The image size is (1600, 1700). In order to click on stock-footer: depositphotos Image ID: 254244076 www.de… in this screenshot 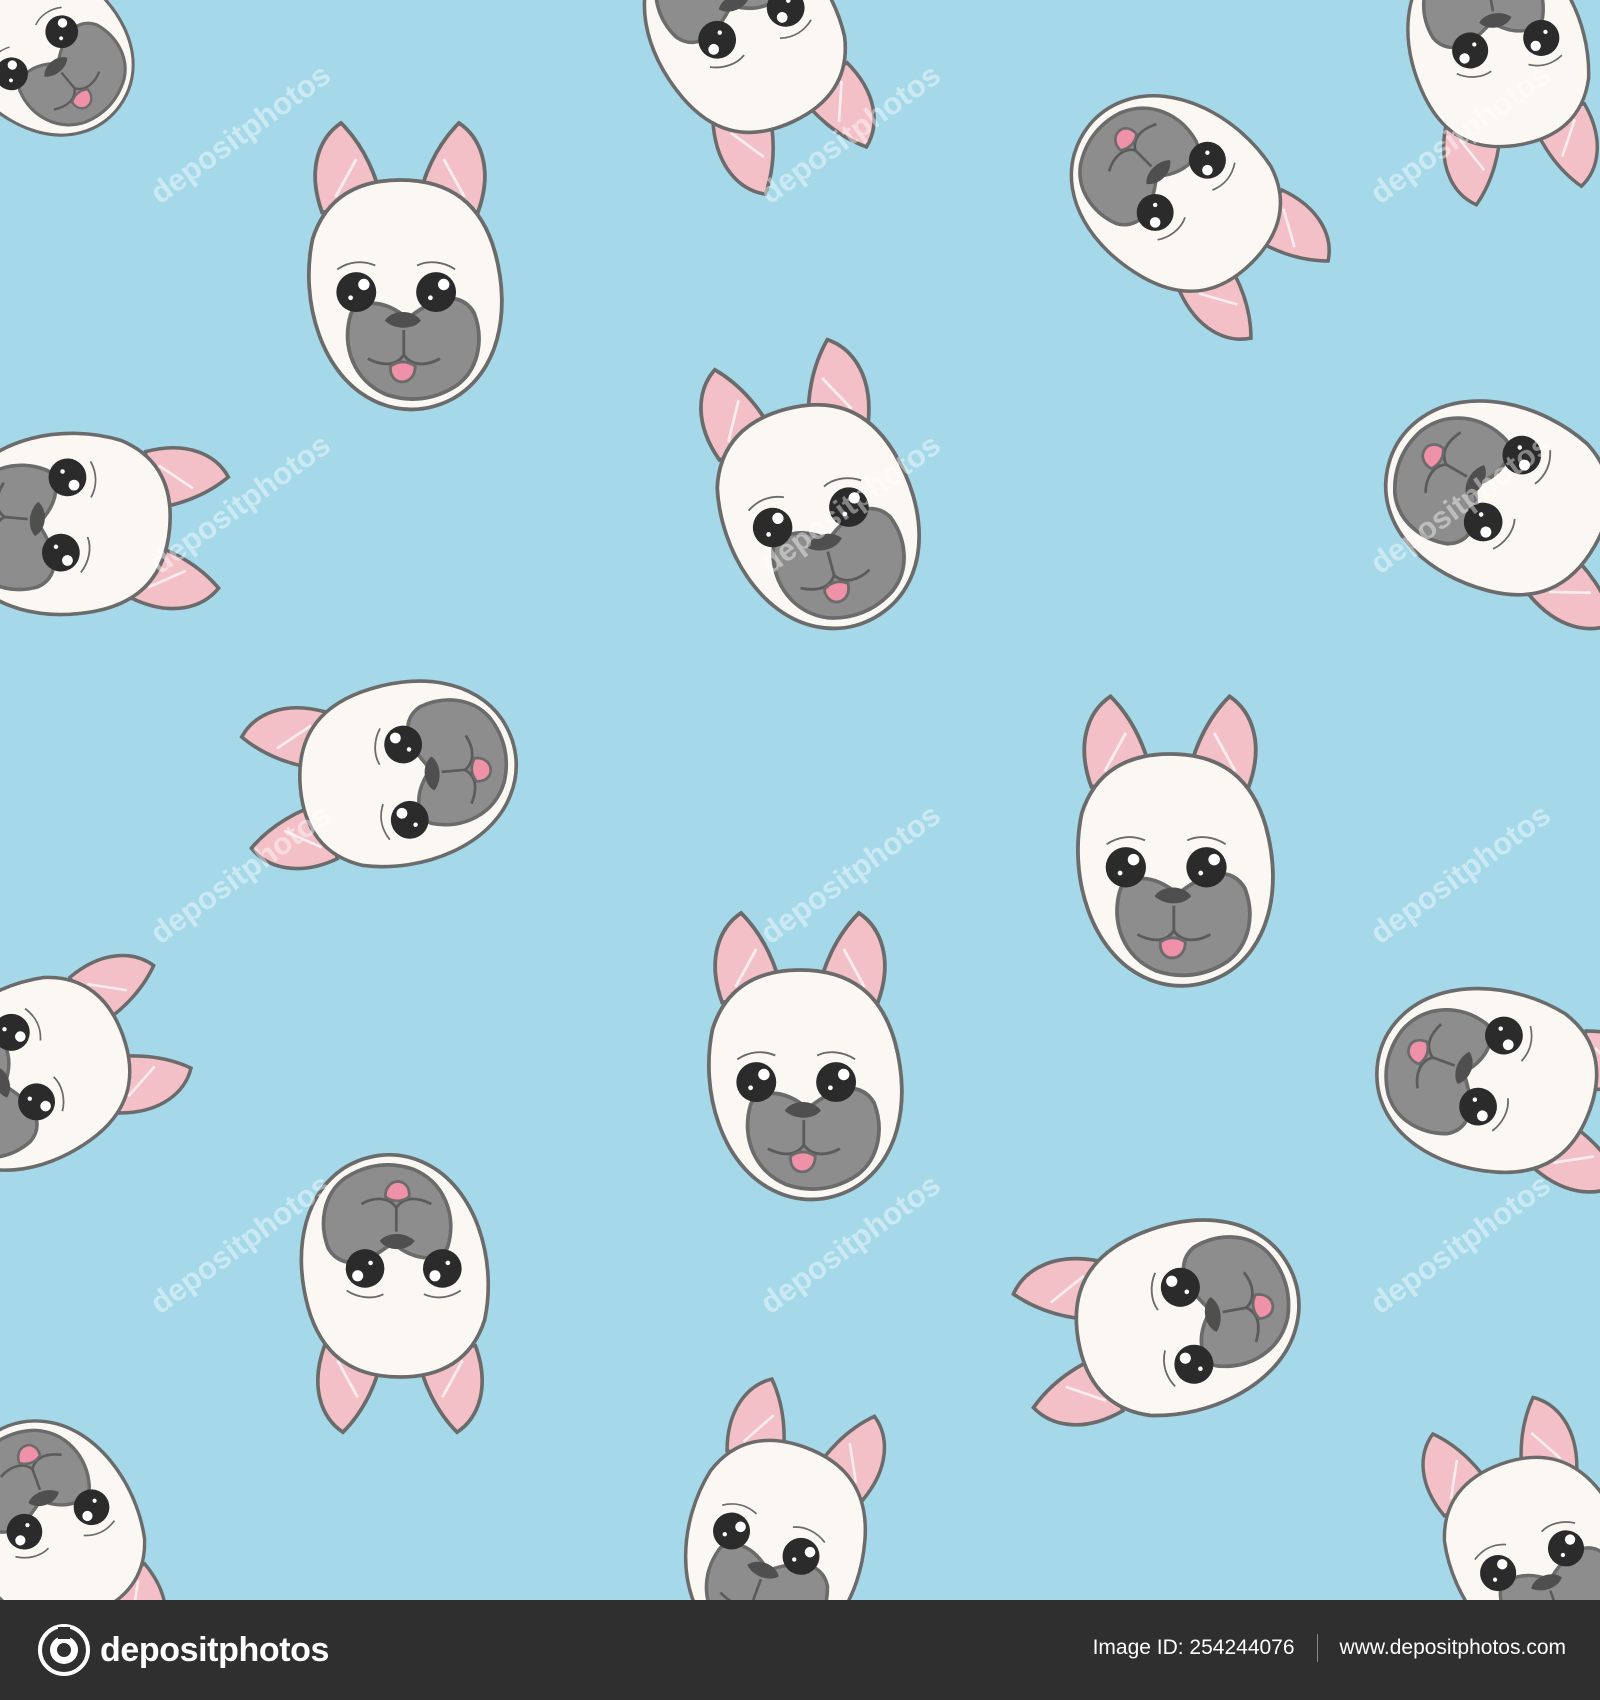, I will do `click(800, 1650)`.